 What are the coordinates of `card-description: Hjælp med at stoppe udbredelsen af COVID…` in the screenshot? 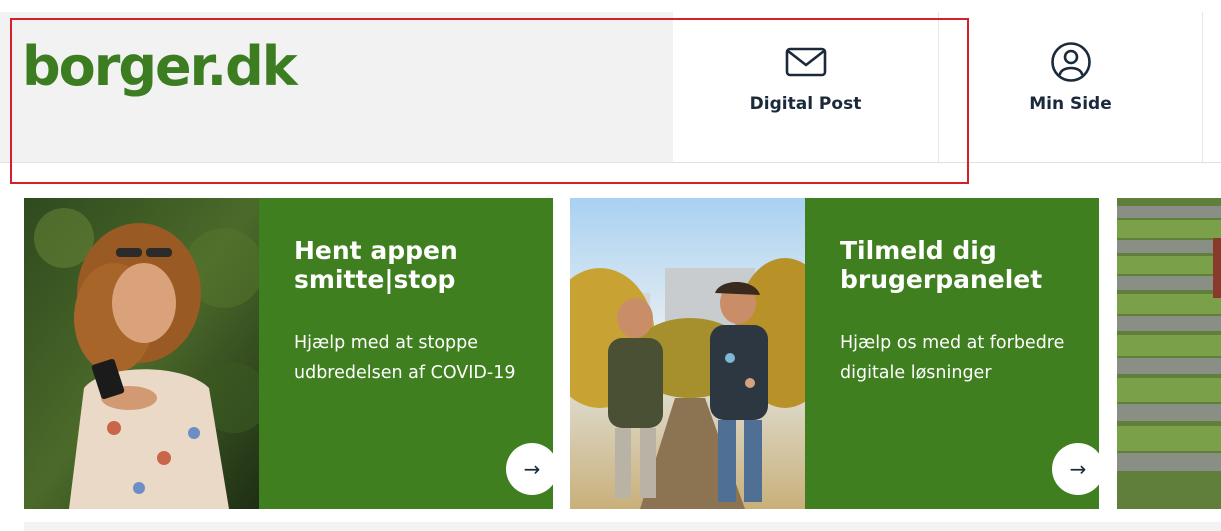 It's located at (405, 358).